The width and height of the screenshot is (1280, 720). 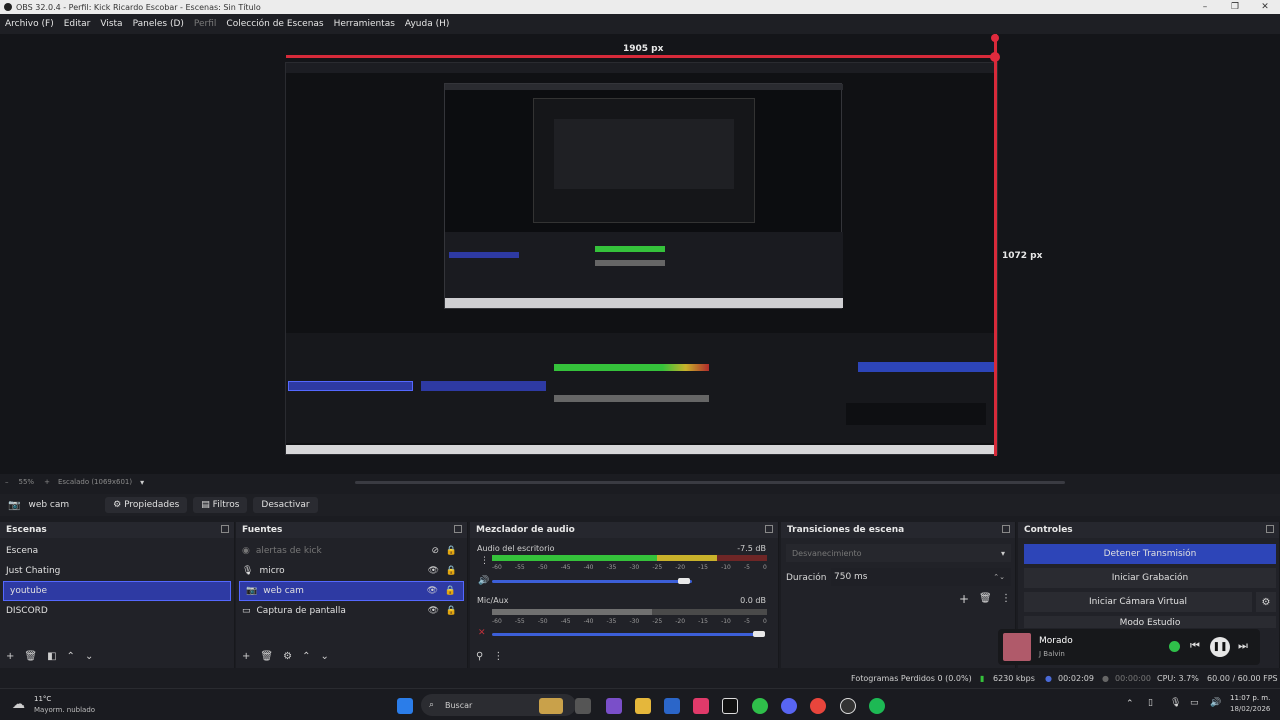 What do you see at coordinates (643, 706) in the screenshot?
I see `file-explorer-icon` at bounding box center [643, 706].